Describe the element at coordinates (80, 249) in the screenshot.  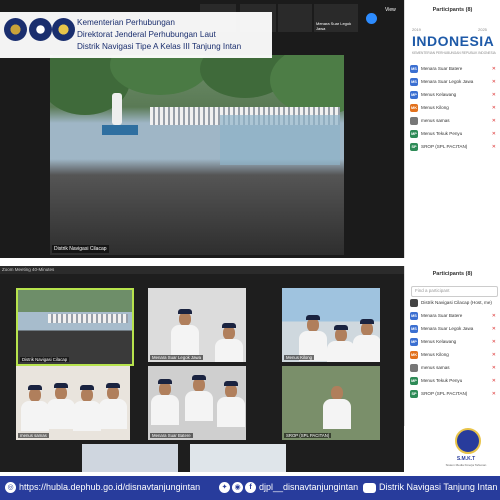
I see `video-label: Distrik Navigasi Cilacap` at that location.